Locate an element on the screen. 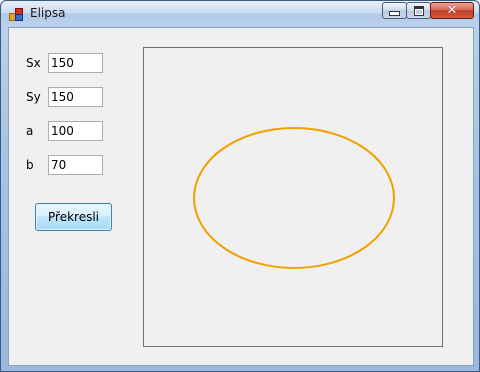 The width and height of the screenshot is (480, 372). label-sy: Sy is located at coordinates (33, 97).